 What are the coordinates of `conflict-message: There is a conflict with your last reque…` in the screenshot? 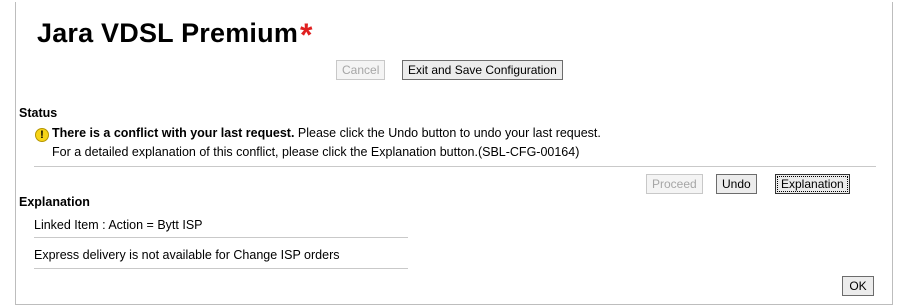 It's located at (326, 133).